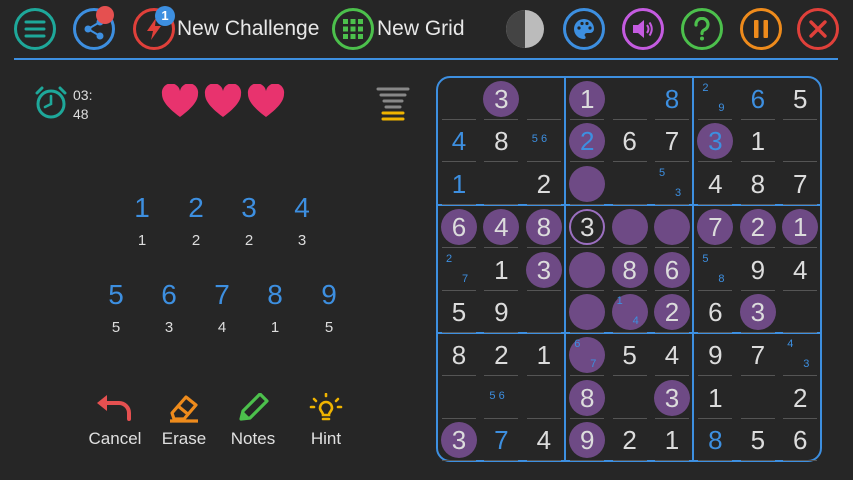 Image resolution: width=853 pixels, height=480 pixels. What do you see at coordinates (672, 184) in the screenshot?
I see `board-cell: 53` at bounding box center [672, 184].